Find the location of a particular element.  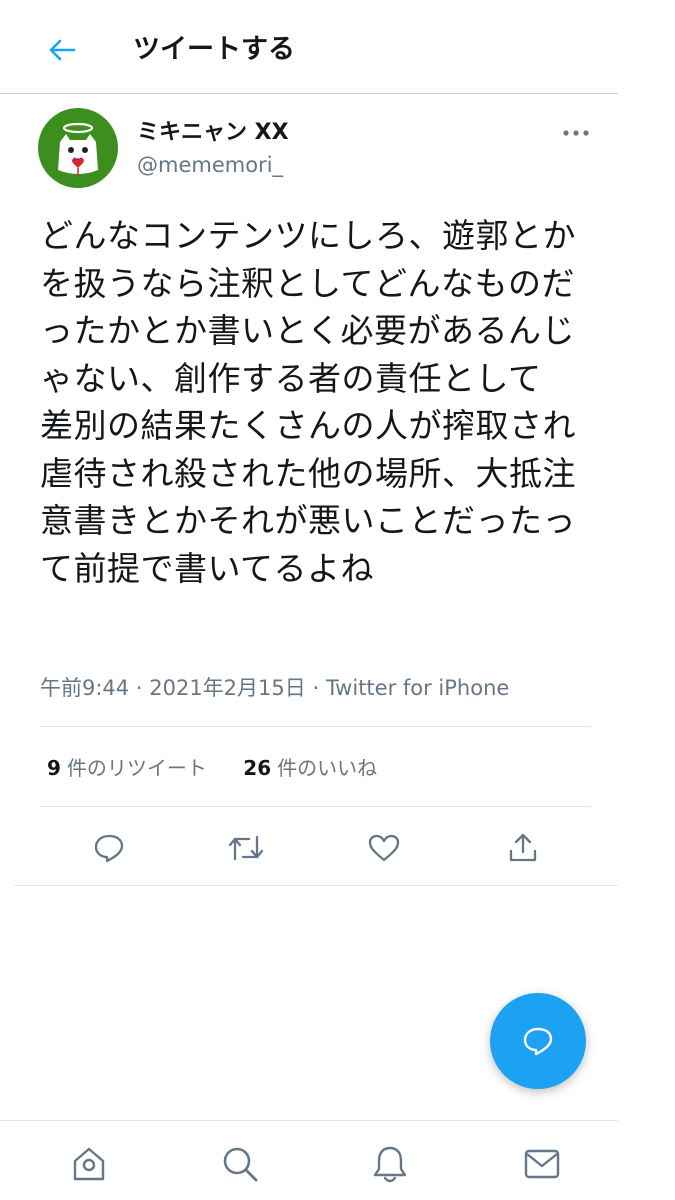

home-icon is located at coordinates (89, 1164).